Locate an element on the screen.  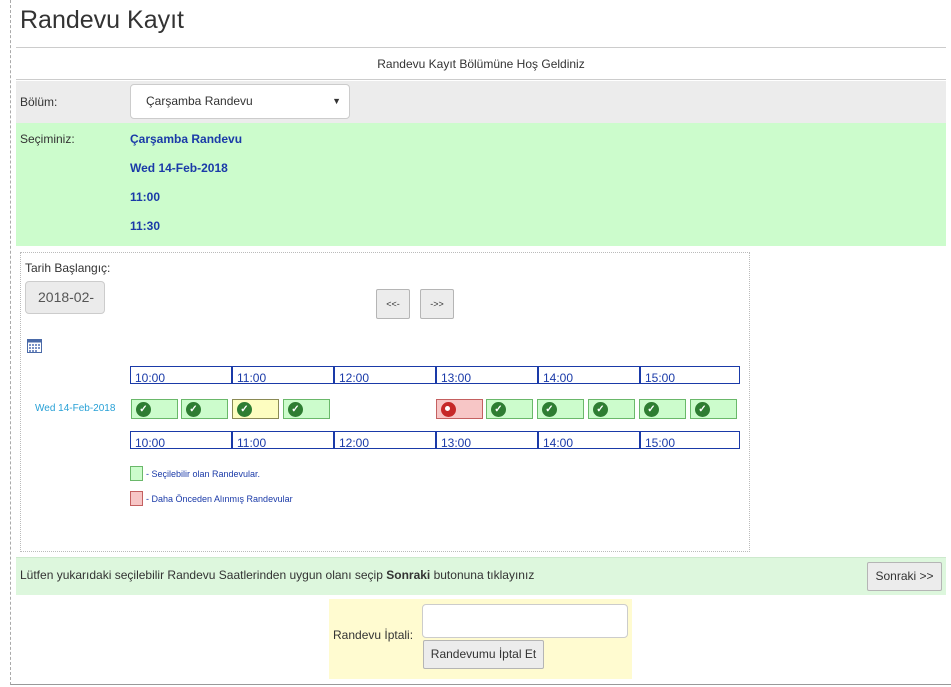
legend-available-swatch is located at coordinates (136, 473).